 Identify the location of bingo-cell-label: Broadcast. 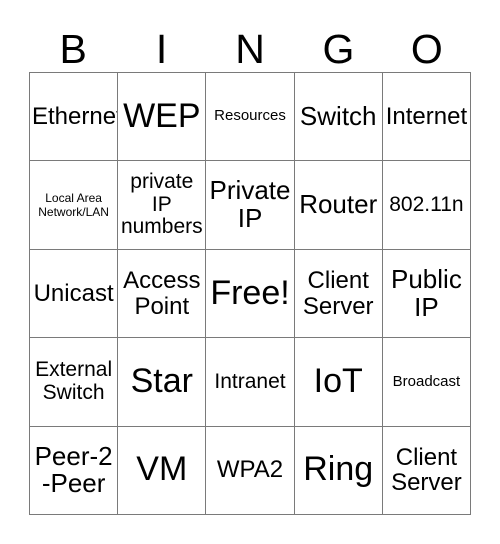
(426, 381).